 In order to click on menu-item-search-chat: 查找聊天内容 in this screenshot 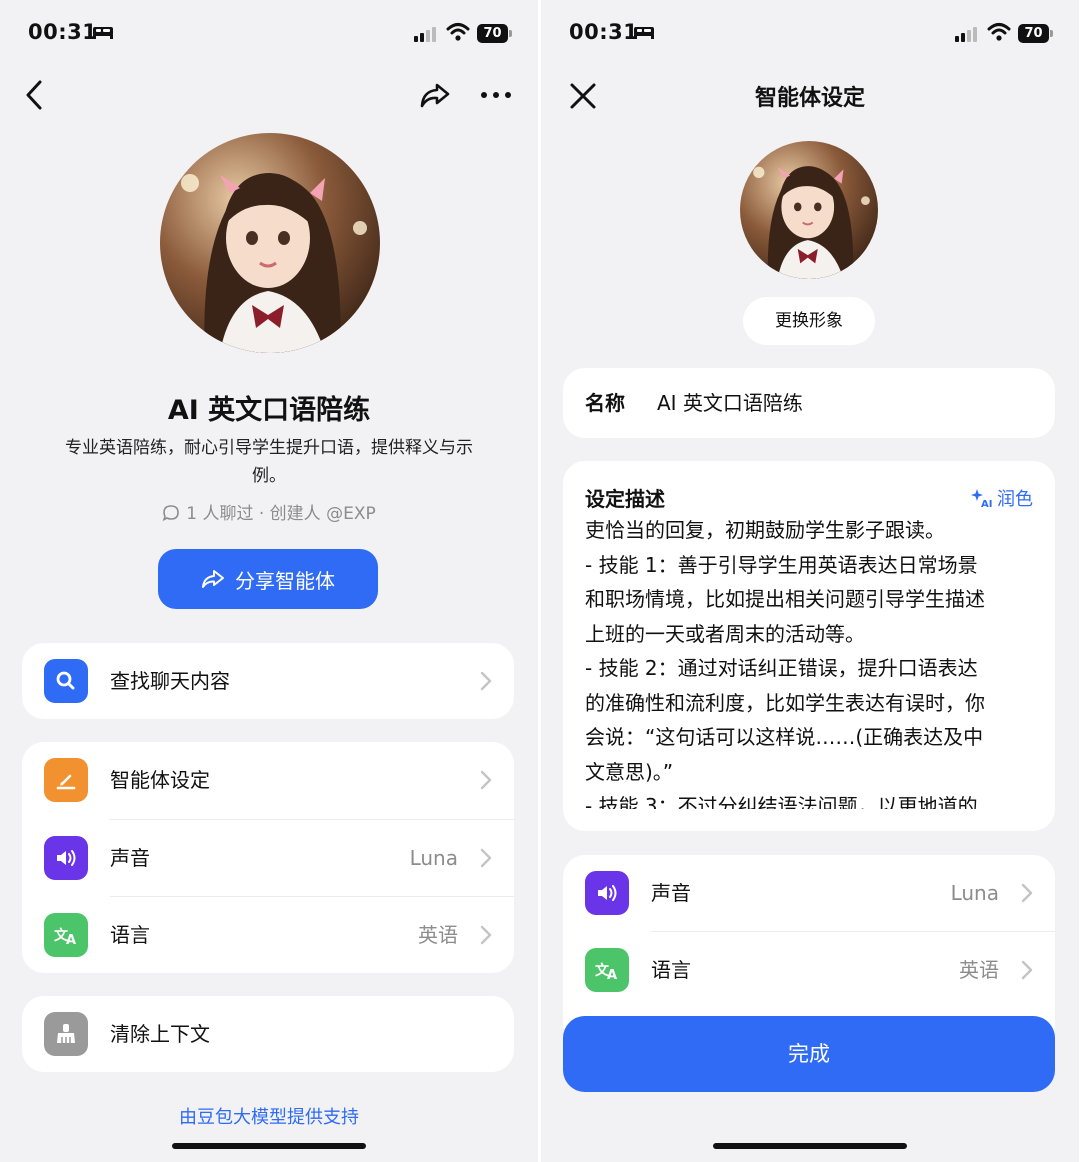, I will do `click(268, 681)`.